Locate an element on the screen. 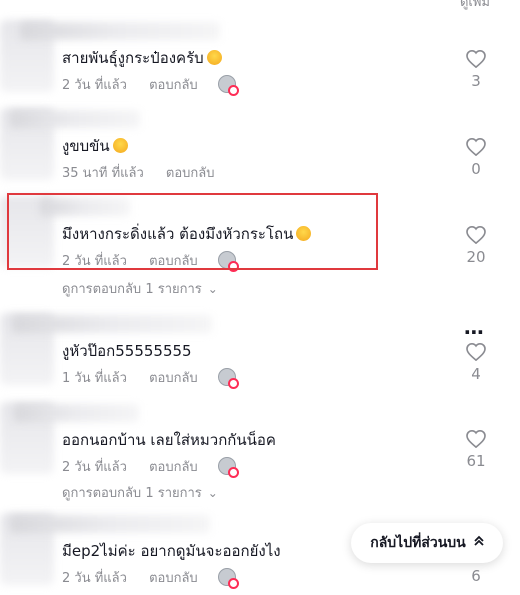  like-count: 6 is located at coordinates (476, 576).